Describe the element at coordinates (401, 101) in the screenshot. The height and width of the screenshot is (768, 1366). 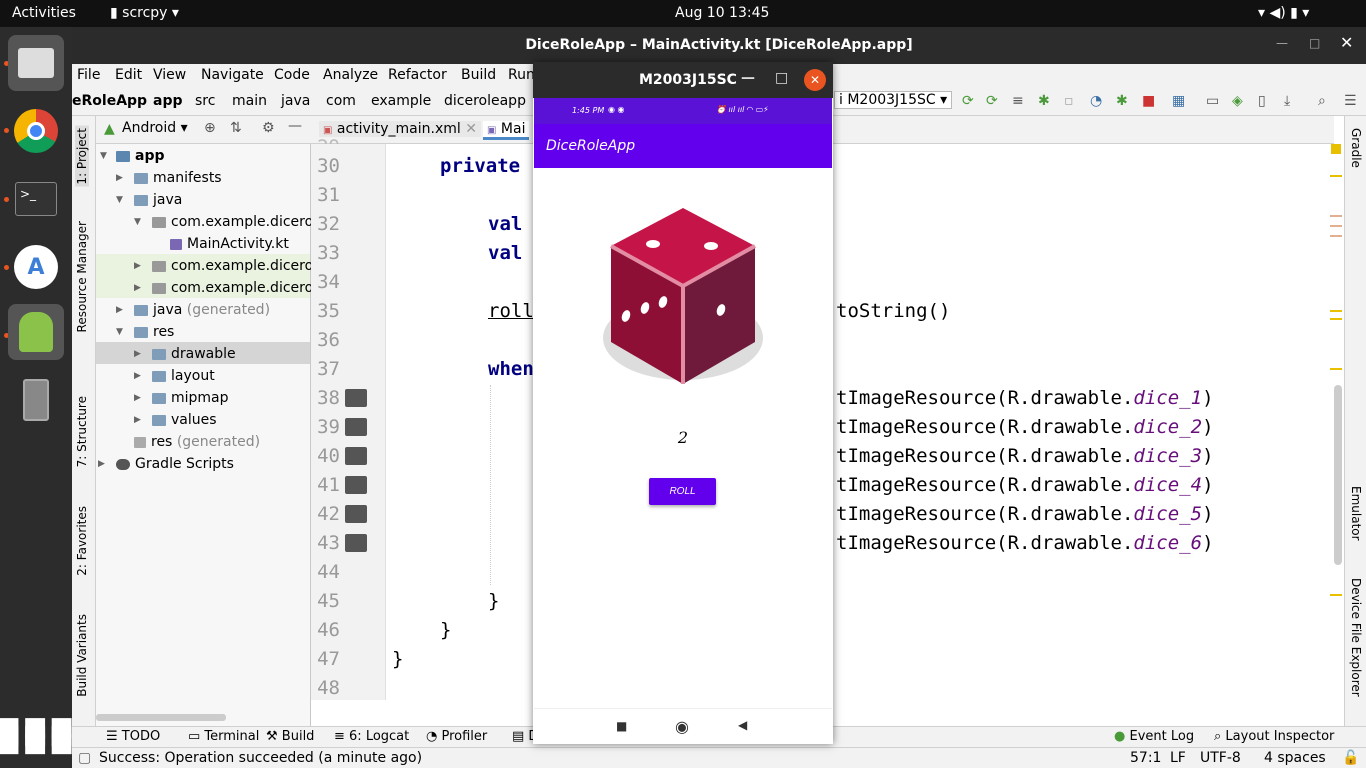
I see `breadcrumb-example: example` at that location.